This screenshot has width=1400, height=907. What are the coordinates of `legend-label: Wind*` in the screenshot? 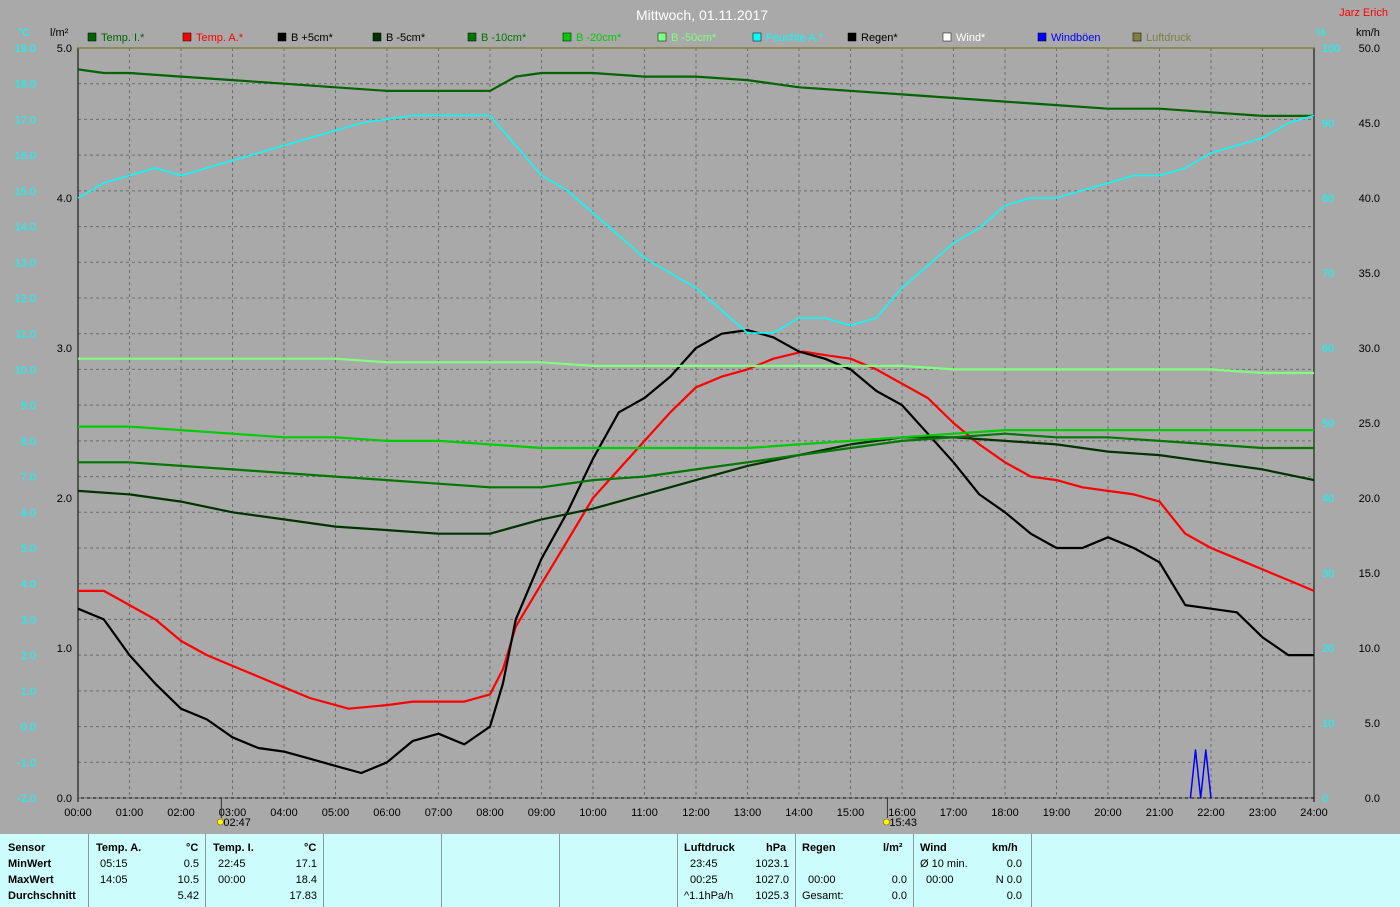 It's located at (971, 38).